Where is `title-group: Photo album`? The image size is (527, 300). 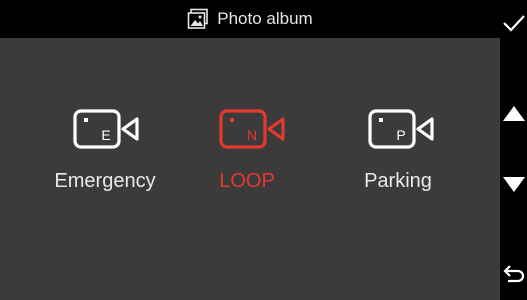 title-group: Photo album is located at coordinates (250, 19).